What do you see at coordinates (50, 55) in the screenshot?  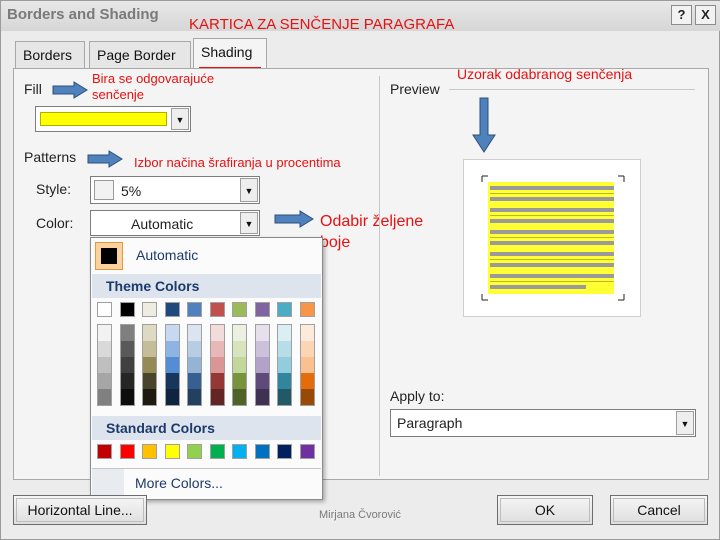 I see `tab-borders: Borders` at bounding box center [50, 55].